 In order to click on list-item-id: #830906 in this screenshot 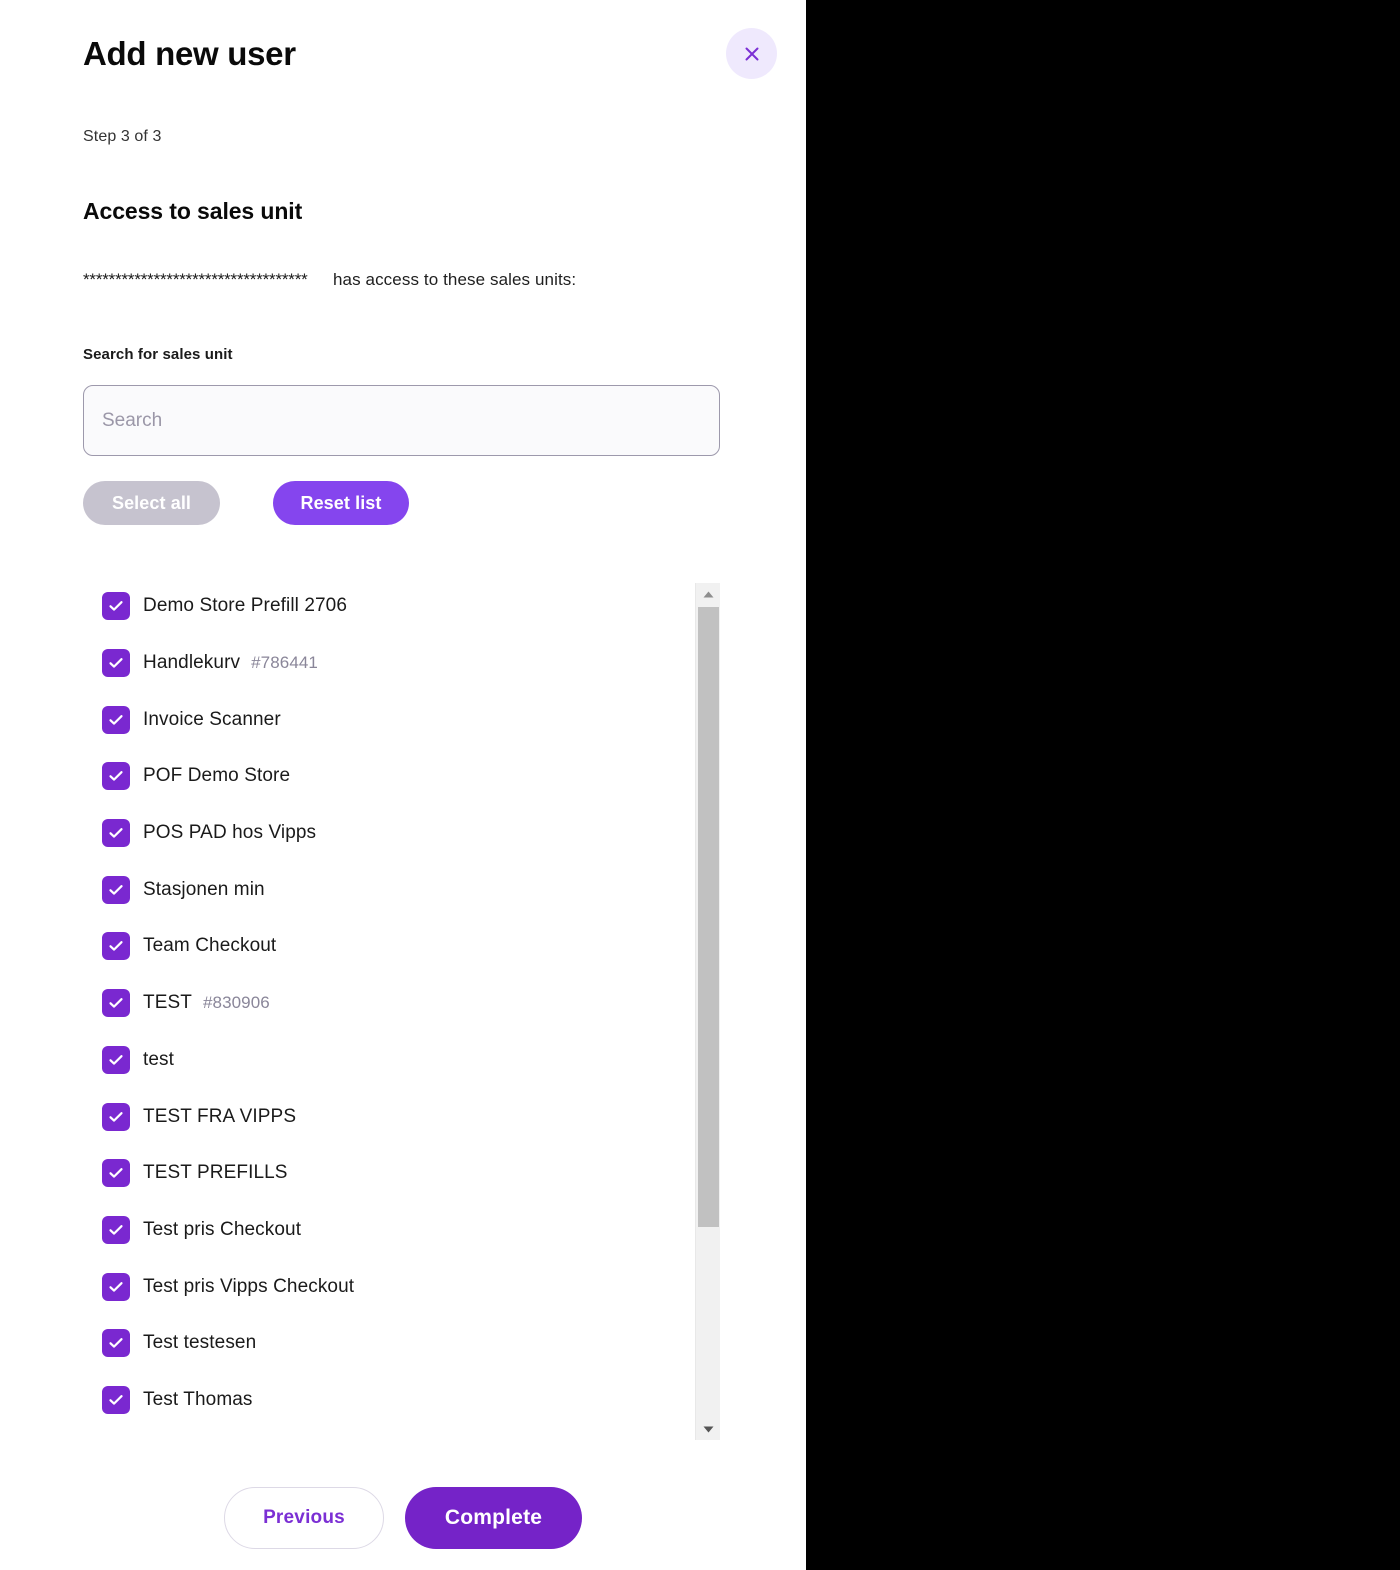, I will do `click(236, 1003)`.